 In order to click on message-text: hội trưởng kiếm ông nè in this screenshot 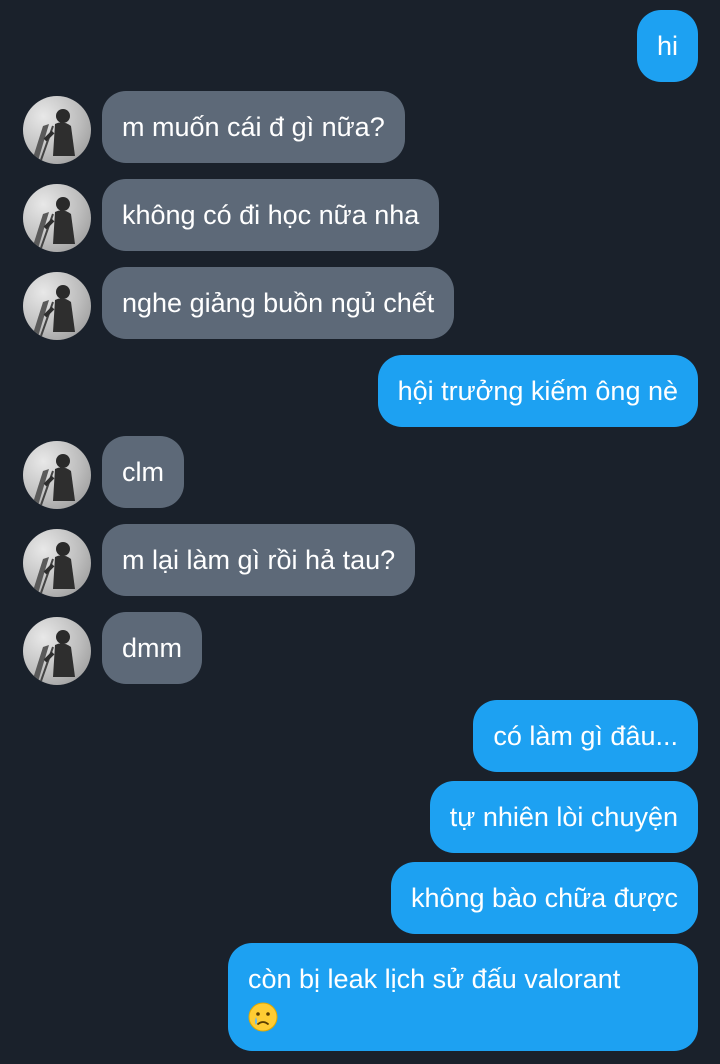, I will do `click(537, 391)`.